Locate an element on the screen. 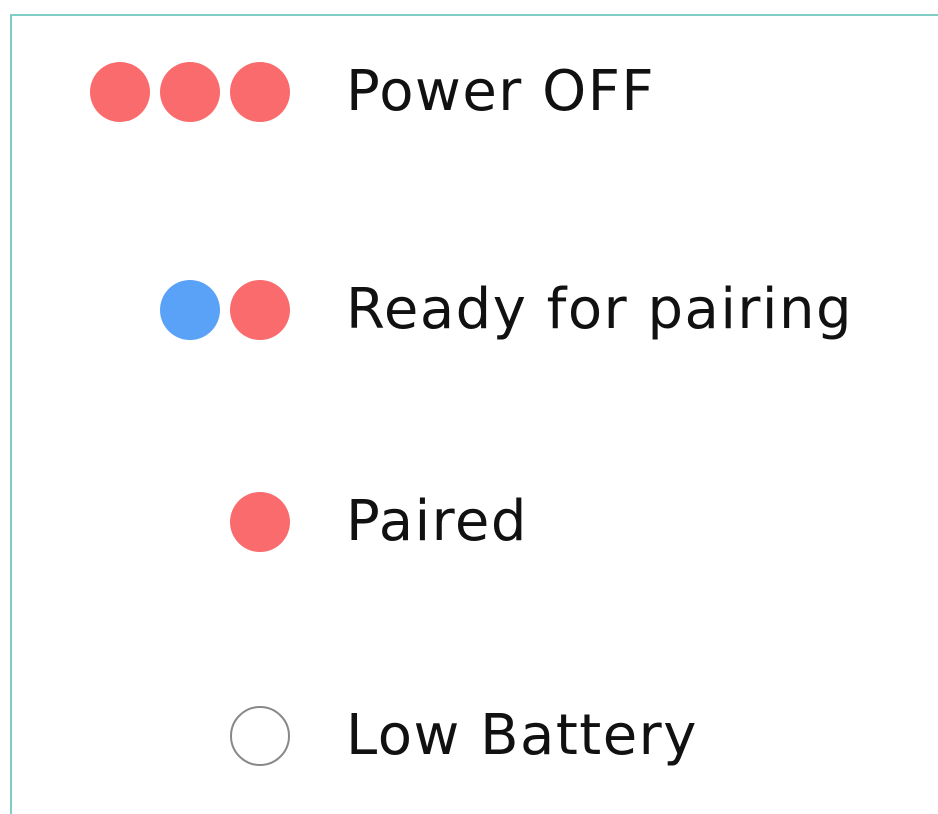  state-label: Ready for pairing is located at coordinates (599, 309).